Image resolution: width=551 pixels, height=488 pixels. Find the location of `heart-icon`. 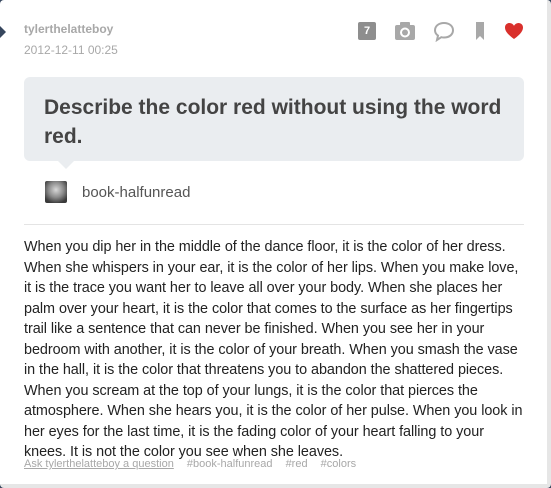

heart-icon is located at coordinates (514, 31).